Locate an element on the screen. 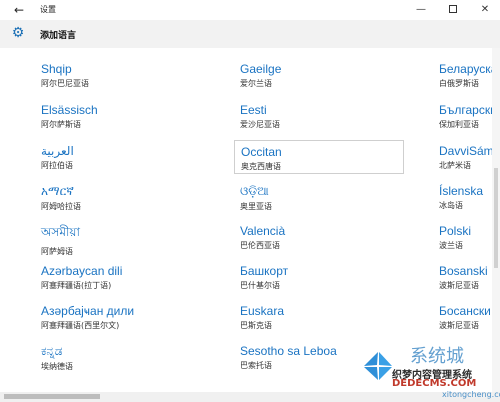 The height and width of the screenshot is (402, 500). language-chinese-name: 阿萨姆语 is located at coordinates (57, 251).